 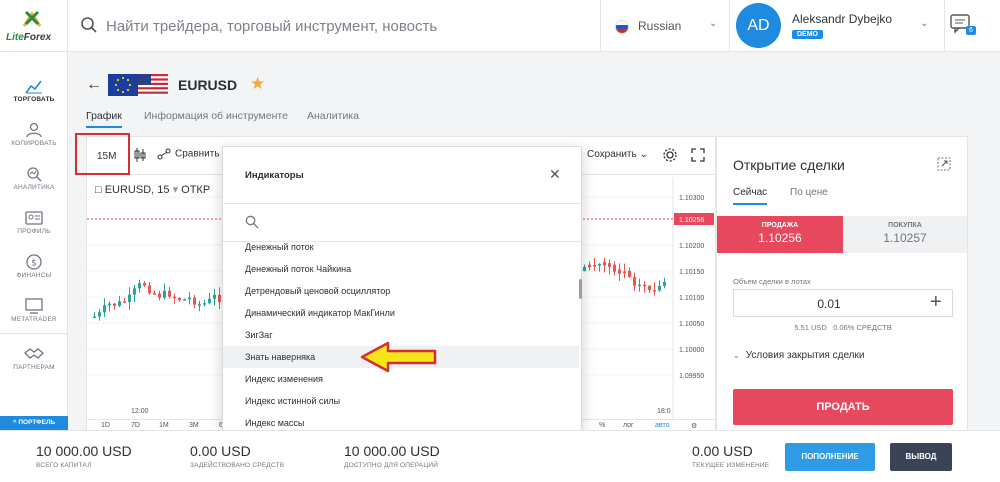 What do you see at coordinates (34, 333) in the screenshot?
I see `sidebar-divider` at bounding box center [34, 333].